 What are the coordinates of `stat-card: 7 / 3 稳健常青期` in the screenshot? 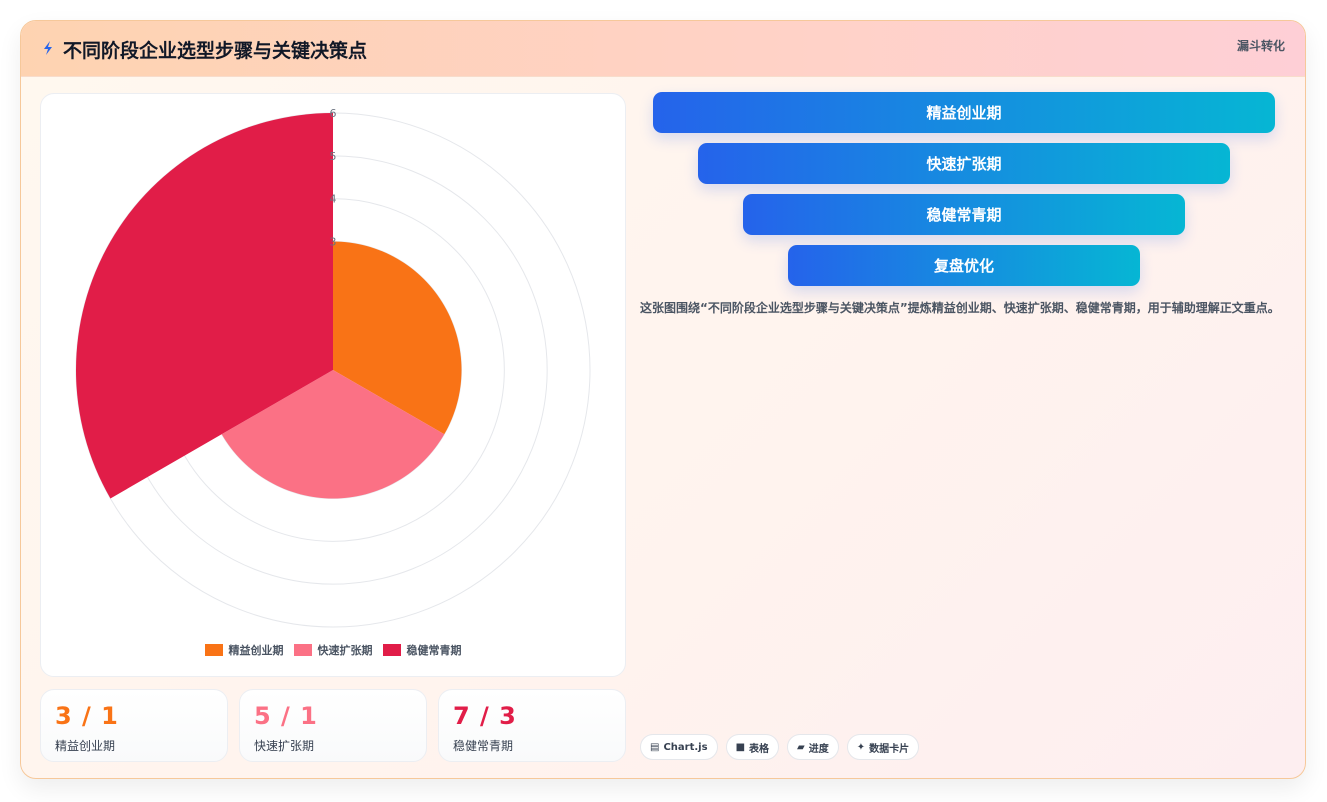 It's located at (532, 725).